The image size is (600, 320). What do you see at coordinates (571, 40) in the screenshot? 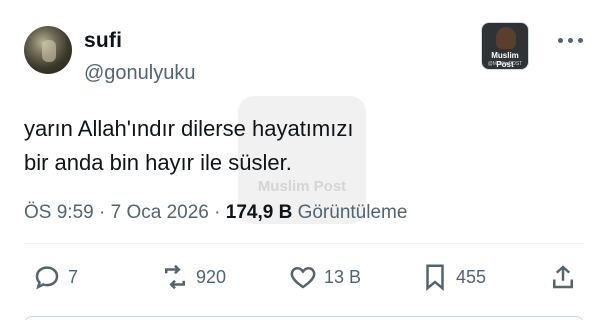
I see `more-options-icon` at bounding box center [571, 40].